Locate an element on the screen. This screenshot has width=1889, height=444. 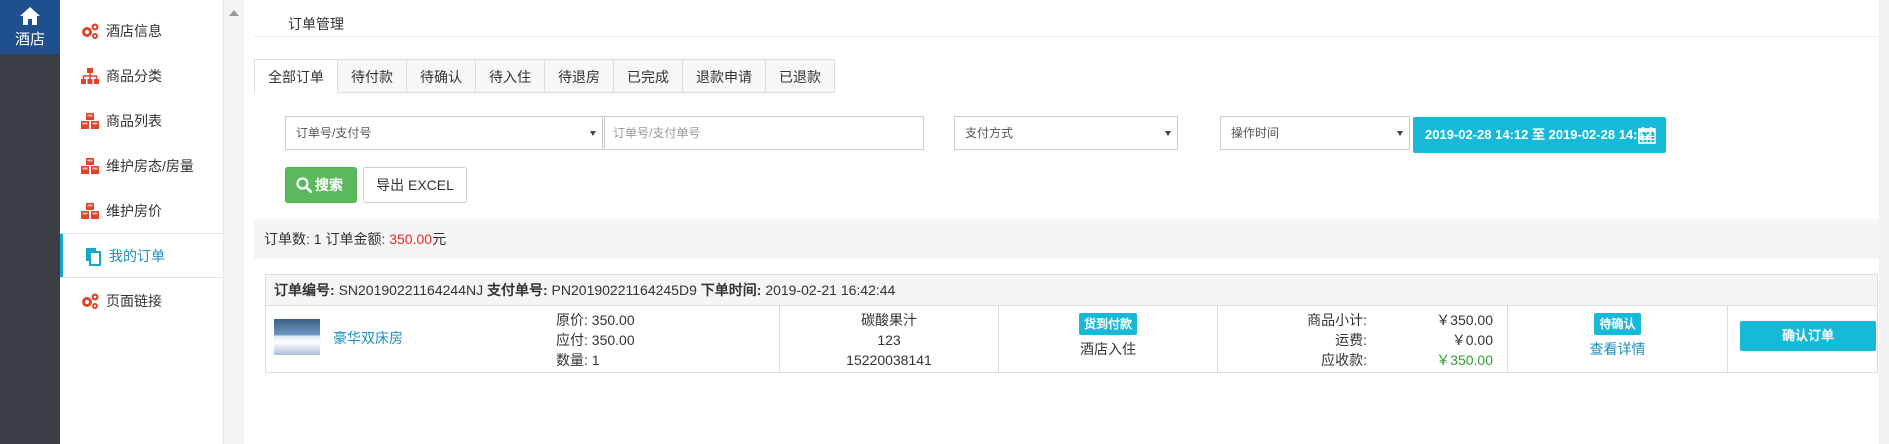
order-time: 2019-02-21 16:42:44 is located at coordinates (830, 290).